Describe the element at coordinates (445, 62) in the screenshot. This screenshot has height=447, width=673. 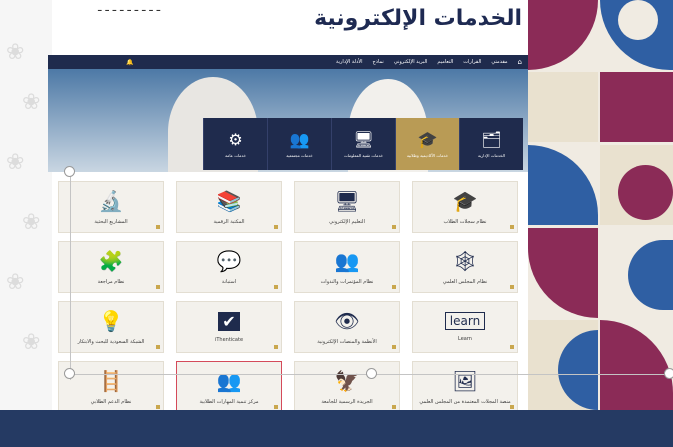
I see `nav-item-circulars: التعاميم` at that location.